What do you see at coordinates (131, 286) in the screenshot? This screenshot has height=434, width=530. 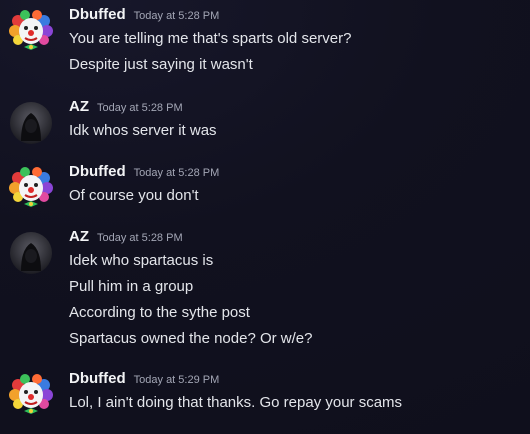 I see `message-text: Pull him in a group` at bounding box center [131, 286].